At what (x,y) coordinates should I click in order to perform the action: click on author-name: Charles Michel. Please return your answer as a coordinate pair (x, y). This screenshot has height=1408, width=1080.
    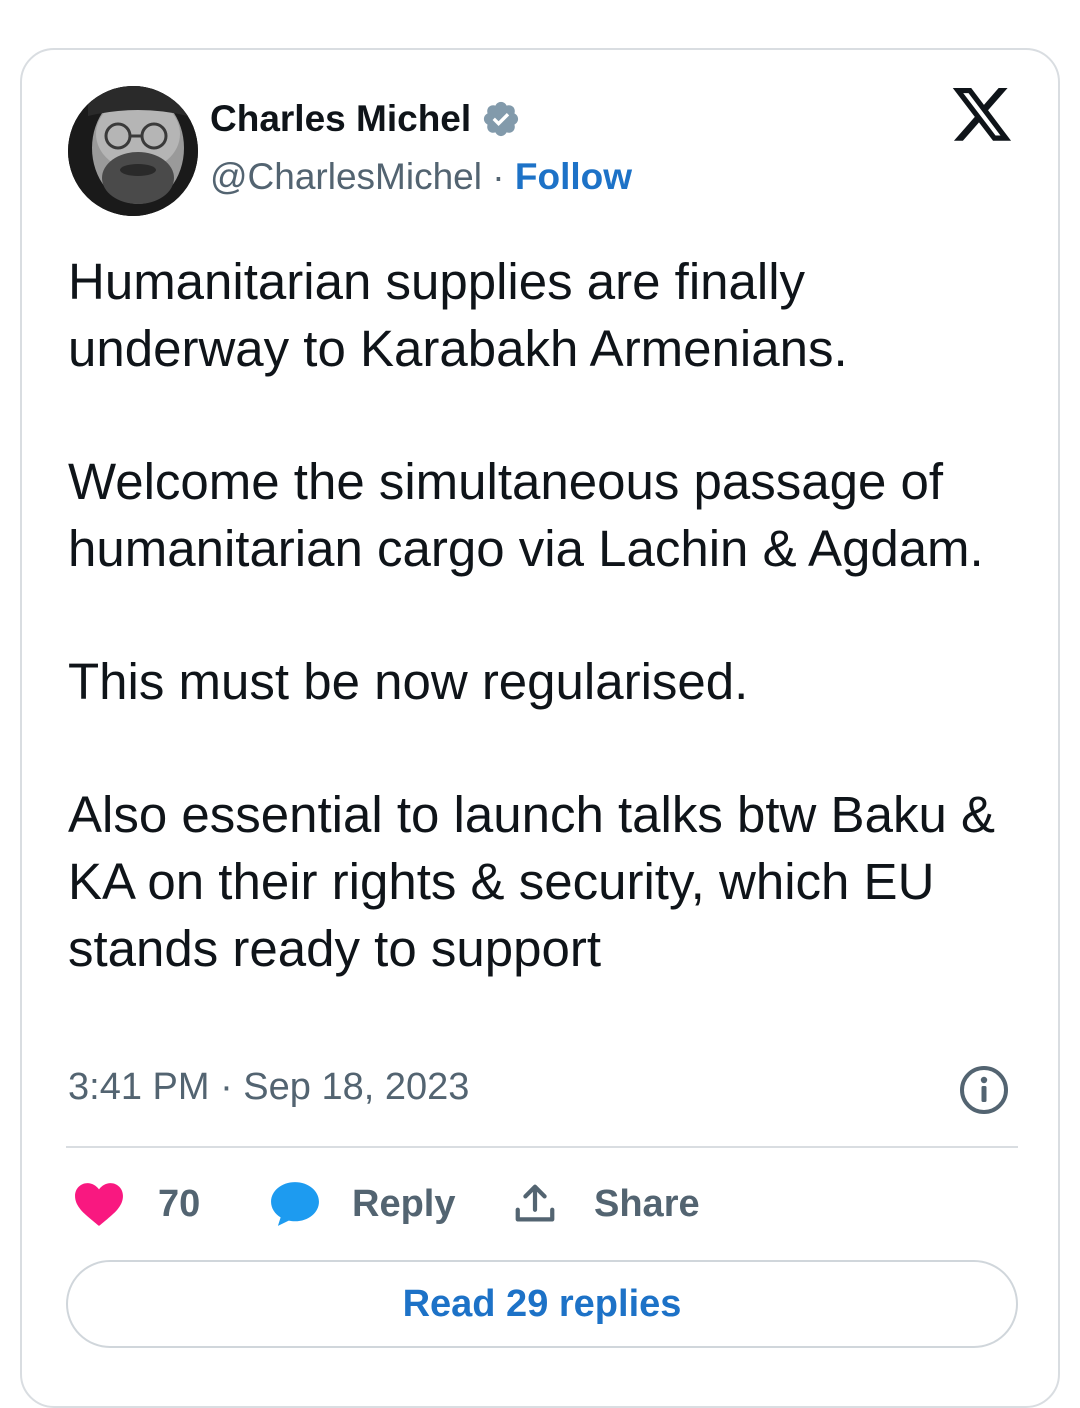
    Looking at the image, I should click on (365, 119).